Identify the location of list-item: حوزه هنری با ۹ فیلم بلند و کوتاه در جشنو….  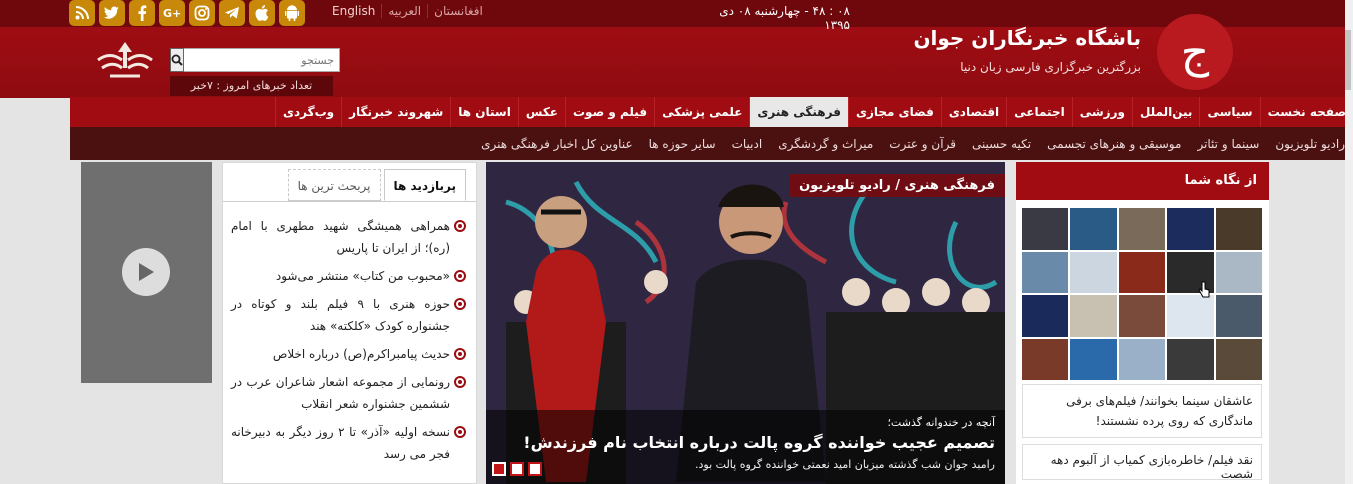
(348, 315).